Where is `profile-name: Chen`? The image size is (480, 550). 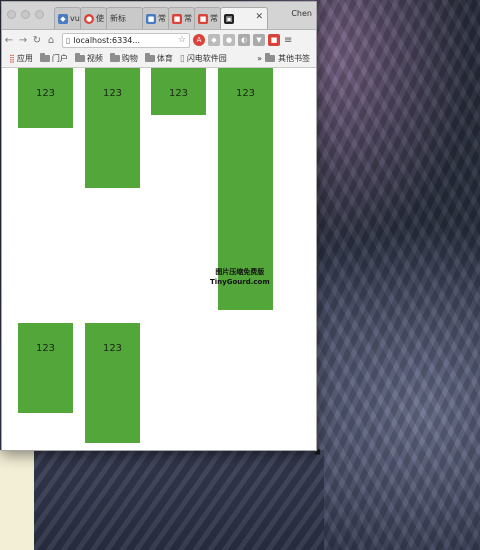 profile-name: Chen is located at coordinates (301, 13).